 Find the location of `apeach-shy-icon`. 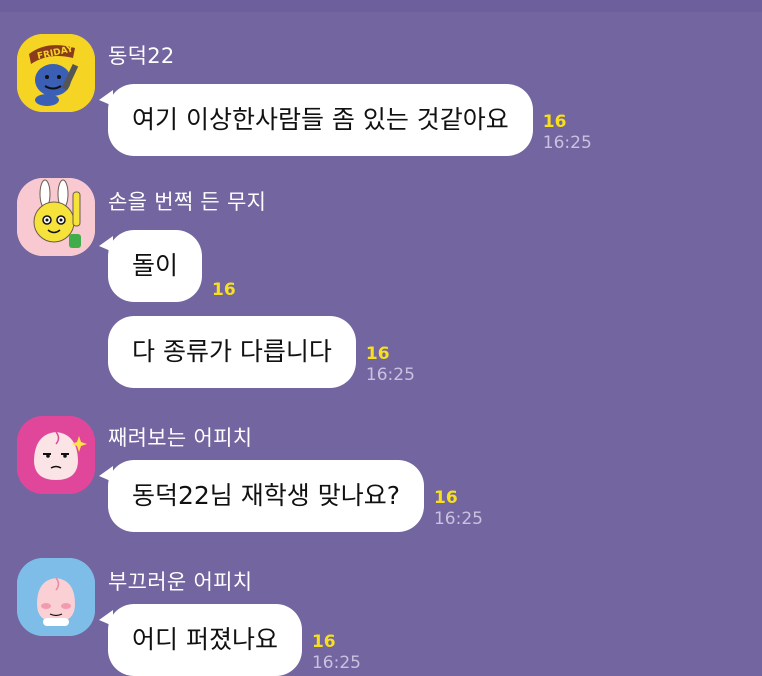

apeach-shy-icon is located at coordinates (56, 597).